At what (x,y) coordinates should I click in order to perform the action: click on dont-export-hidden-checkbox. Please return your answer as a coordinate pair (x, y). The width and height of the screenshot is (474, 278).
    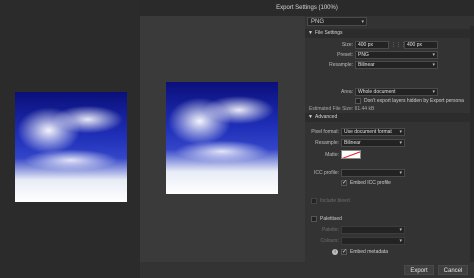
    Looking at the image, I should click on (358, 101).